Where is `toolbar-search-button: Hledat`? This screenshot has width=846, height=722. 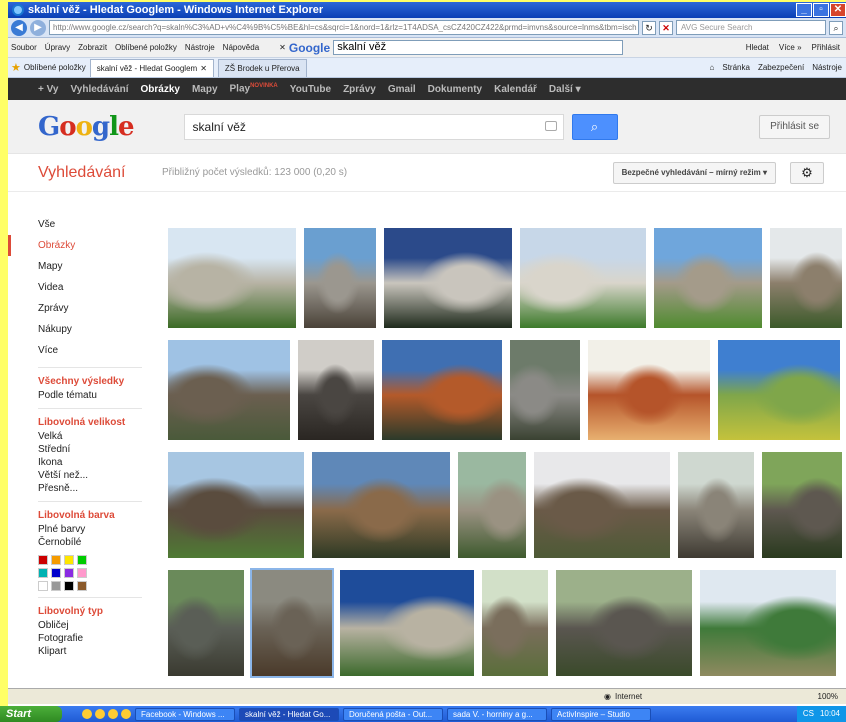
toolbar-search-button: Hledat is located at coordinates (757, 47).